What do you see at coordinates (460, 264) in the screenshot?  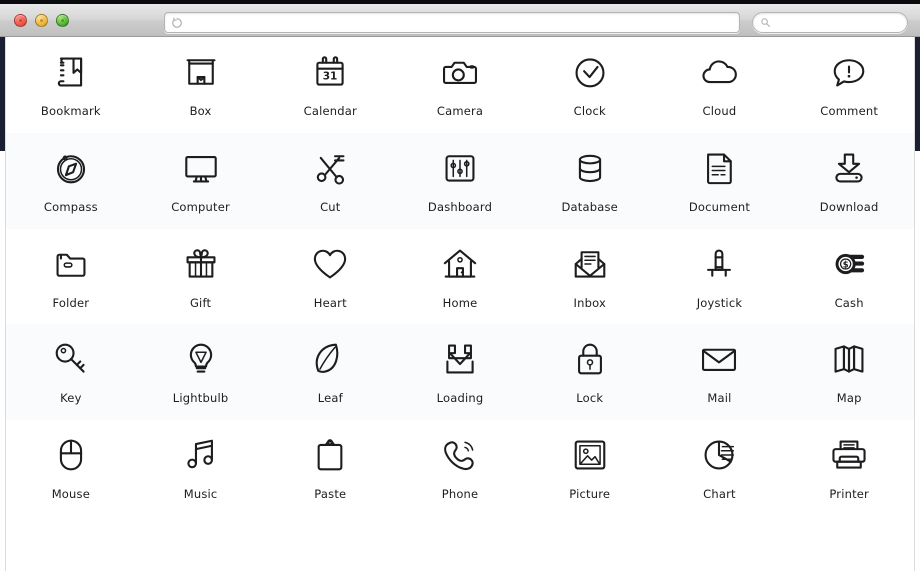 I see `home-icon` at bounding box center [460, 264].